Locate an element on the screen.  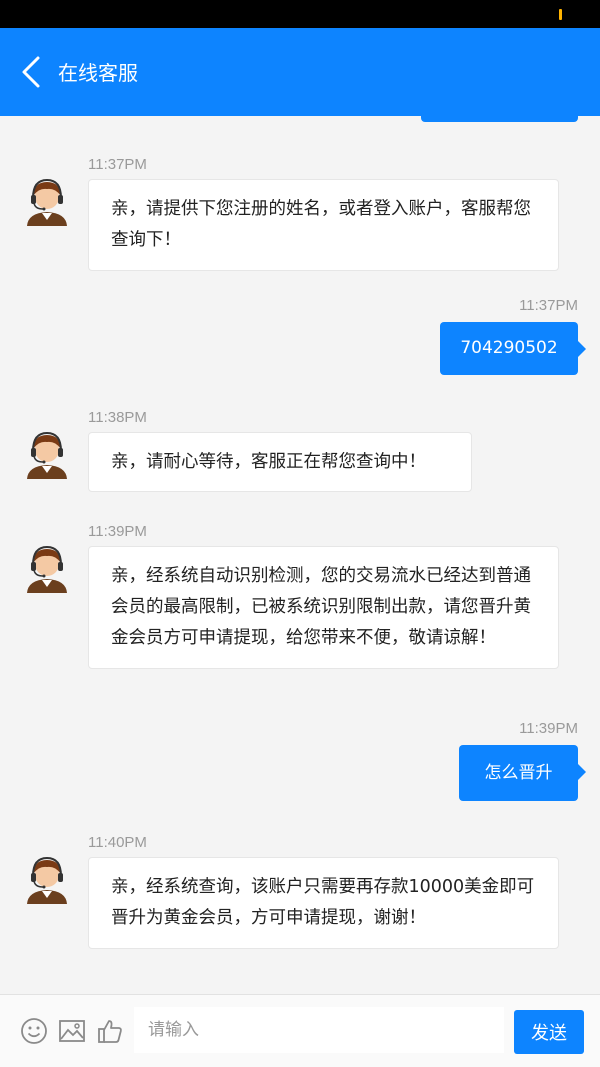
send-button: 发送 is located at coordinates (549, 1032).